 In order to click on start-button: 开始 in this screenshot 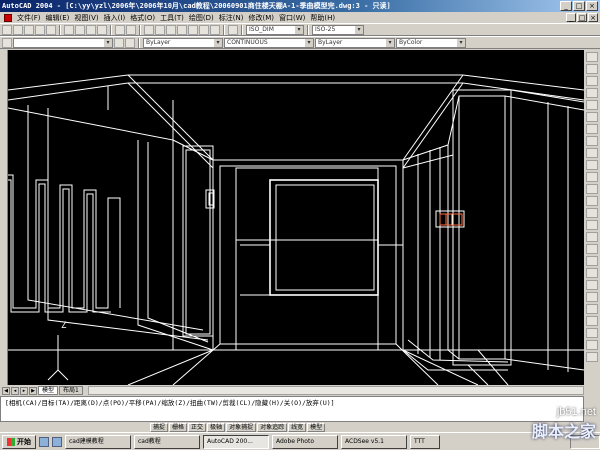, I will do `click(19, 441)`.